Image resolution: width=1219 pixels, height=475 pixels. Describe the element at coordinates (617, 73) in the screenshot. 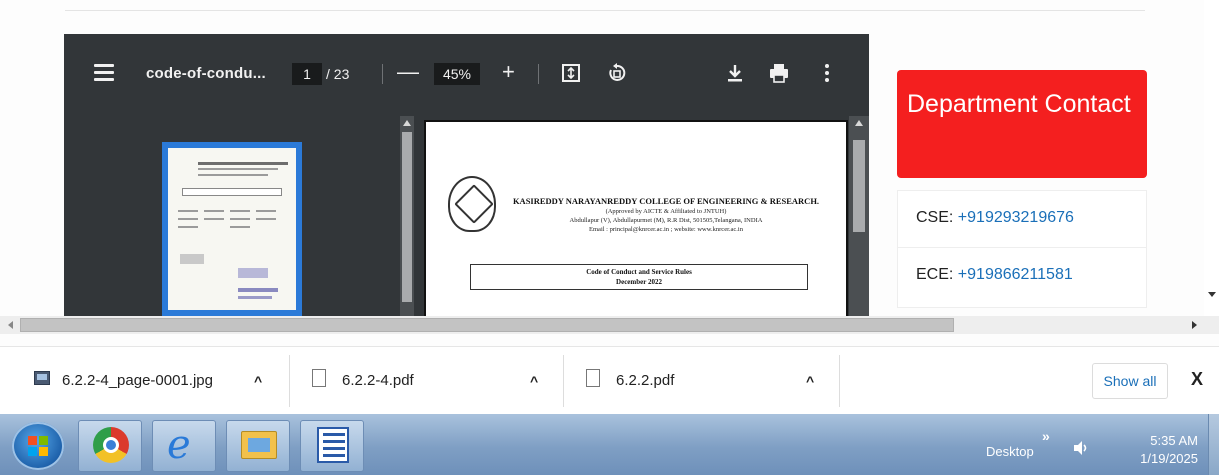

I see `rotate-icon` at that location.